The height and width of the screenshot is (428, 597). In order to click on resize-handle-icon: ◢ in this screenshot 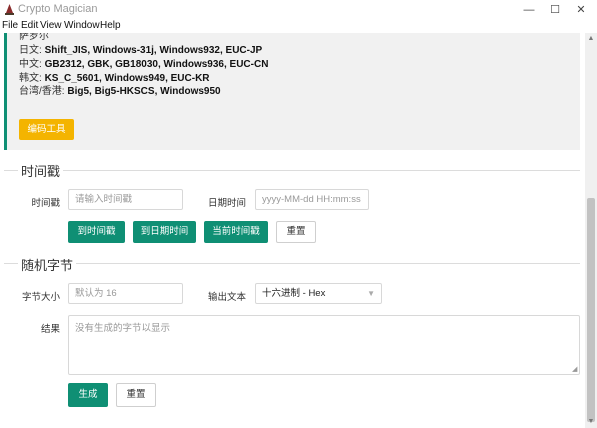, I will do `click(575, 369)`.